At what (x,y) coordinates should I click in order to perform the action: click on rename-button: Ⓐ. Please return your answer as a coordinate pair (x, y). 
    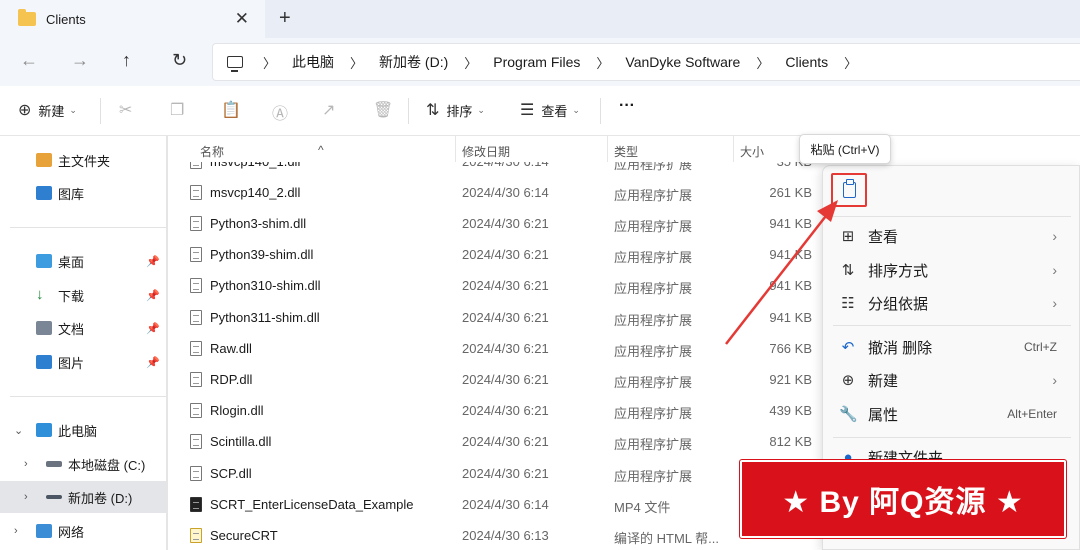
    Looking at the image, I should click on (283, 112).